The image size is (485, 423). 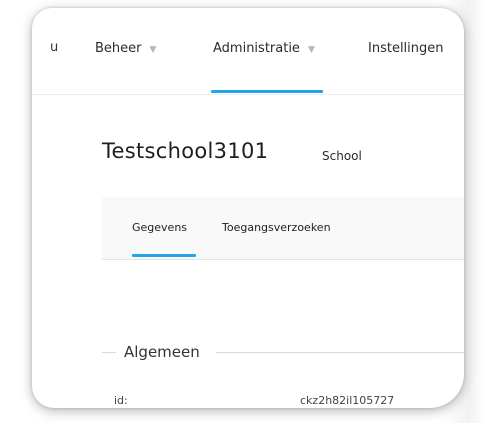 I want to click on active-nav-indicator, so click(x=267, y=91).